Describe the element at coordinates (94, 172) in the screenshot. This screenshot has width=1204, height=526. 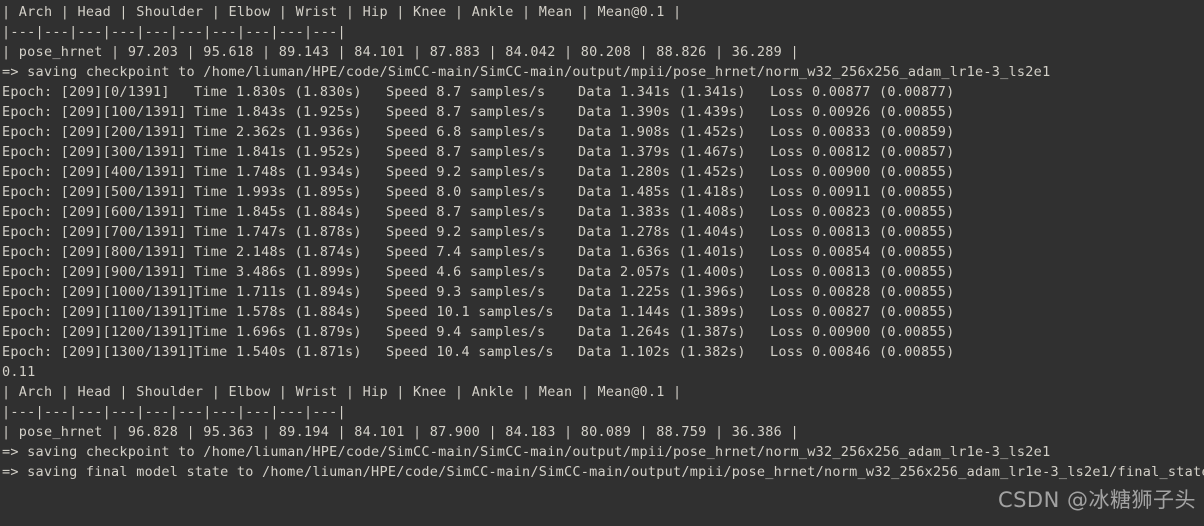
I see `epoch-field: Epoch: [209][400/1391]` at that location.